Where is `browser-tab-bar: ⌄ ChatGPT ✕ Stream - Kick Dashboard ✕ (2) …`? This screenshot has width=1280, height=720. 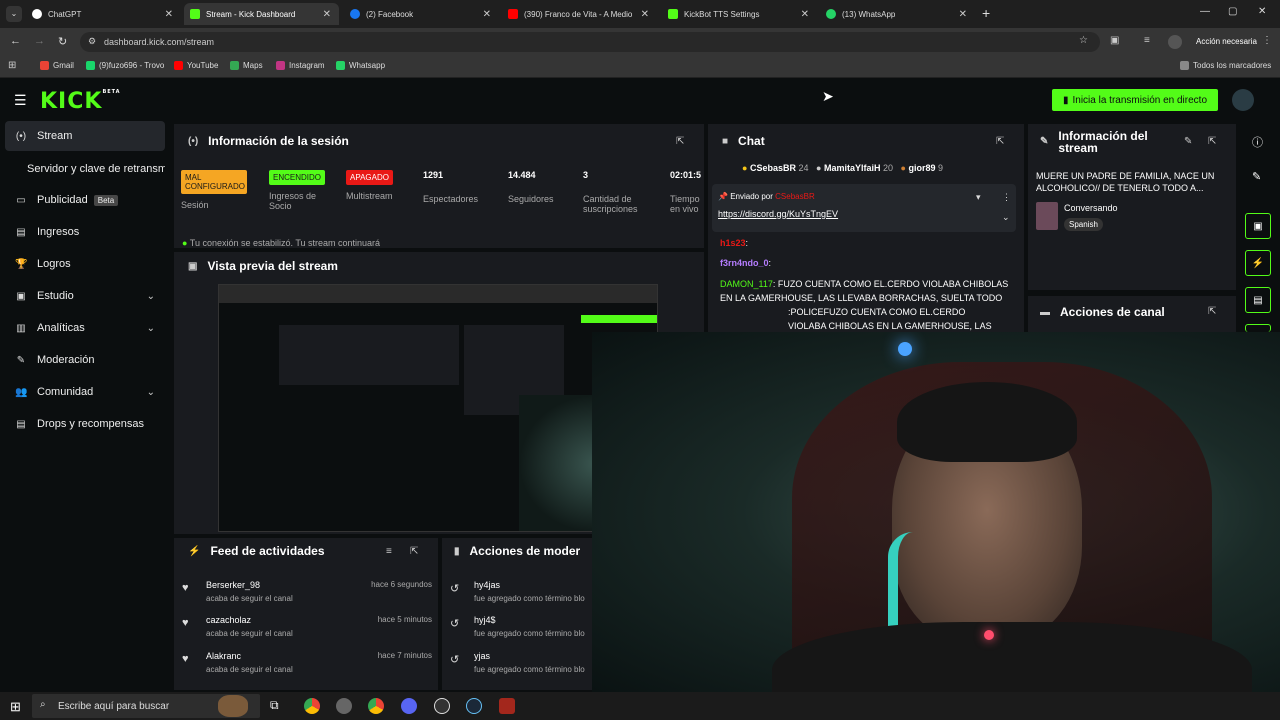 browser-tab-bar: ⌄ ChatGPT ✕ Stream - Kick Dashboard ✕ (2) … is located at coordinates (640, 14).